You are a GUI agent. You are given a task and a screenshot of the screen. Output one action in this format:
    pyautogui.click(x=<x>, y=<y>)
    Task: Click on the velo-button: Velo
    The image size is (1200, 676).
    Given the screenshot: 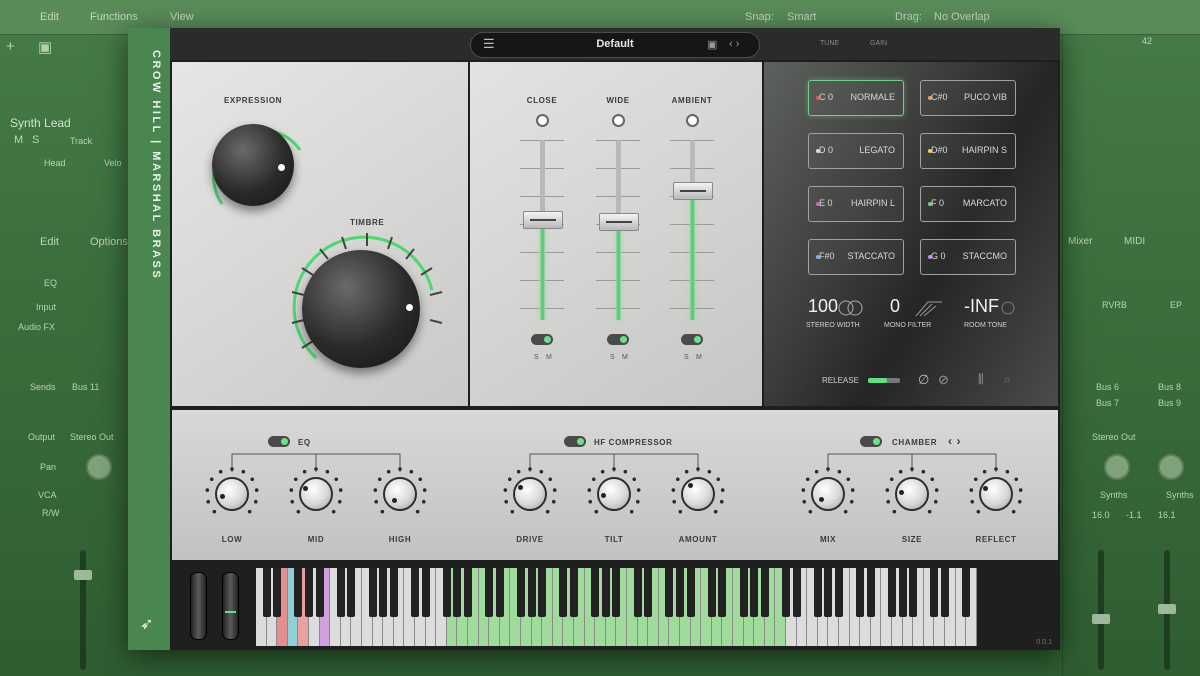 What is the action you would take?
    pyautogui.click(x=113, y=163)
    